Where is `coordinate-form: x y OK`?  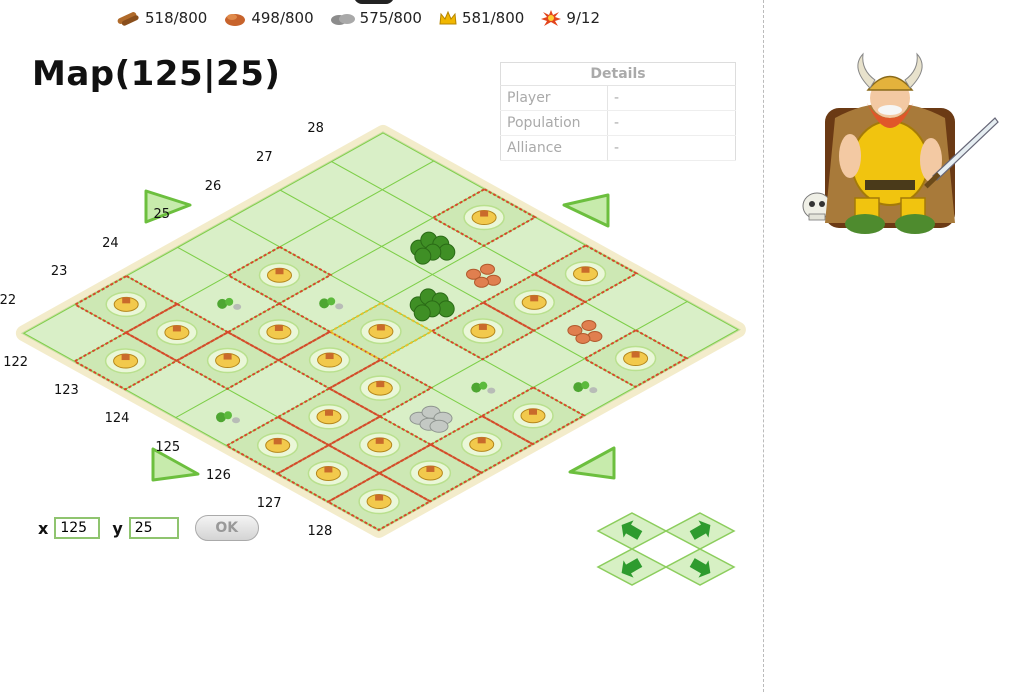
coordinate-form: x y OK is located at coordinates (148, 528).